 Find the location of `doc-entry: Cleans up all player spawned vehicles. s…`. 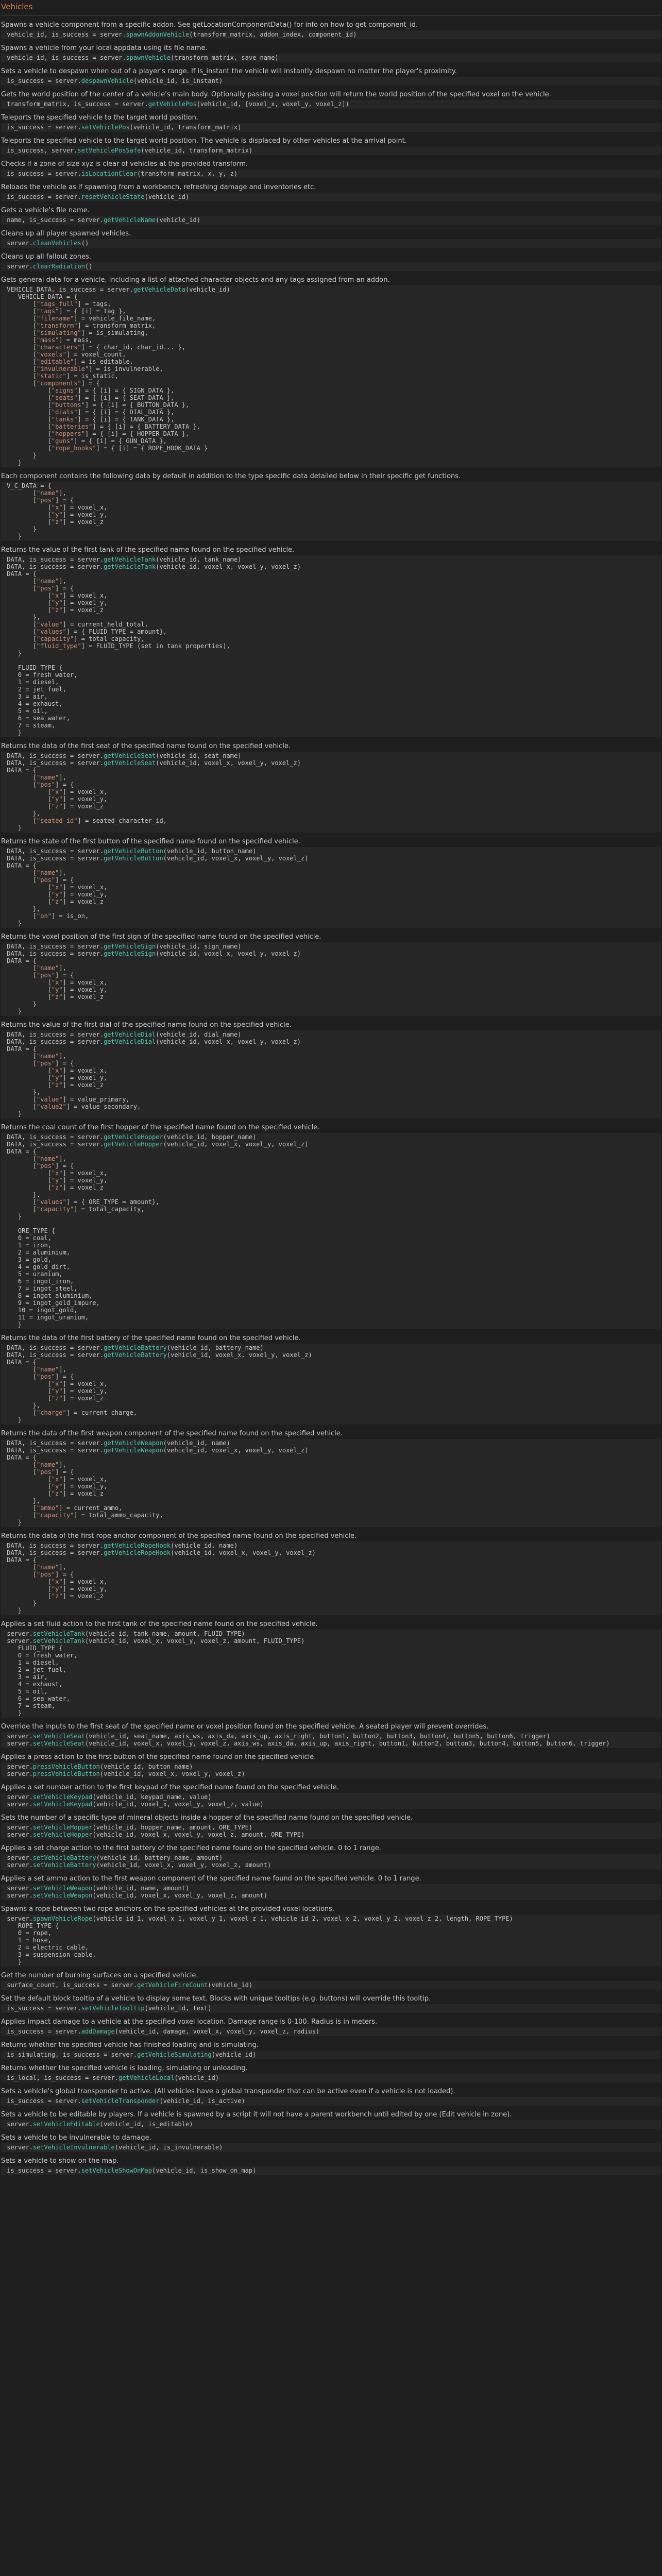

doc-entry: Cleans up all player spawned vehicles. s… is located at coordinates (331, 239).